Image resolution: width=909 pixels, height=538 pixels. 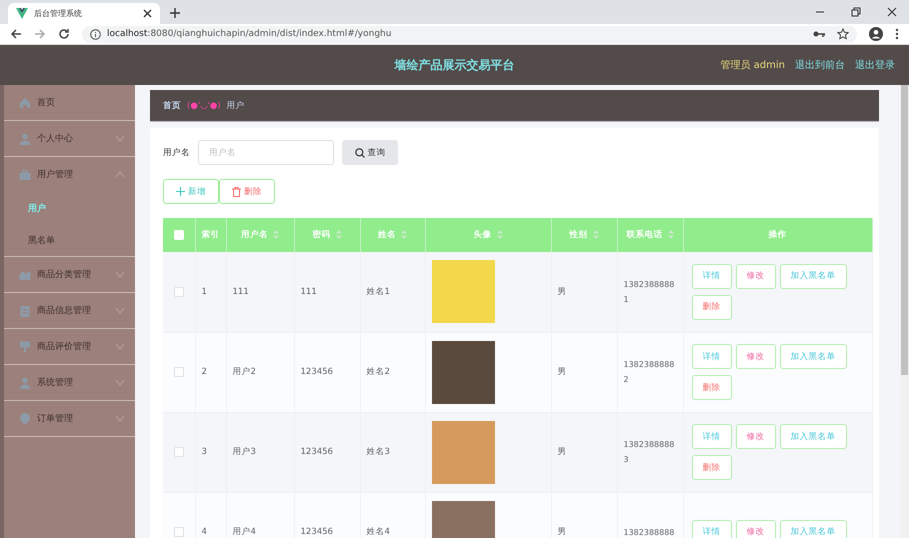 What do you see at coordinates (210, 292) in the screenshot?
I see `table-cell: 1` at bounding box center [210, 292].